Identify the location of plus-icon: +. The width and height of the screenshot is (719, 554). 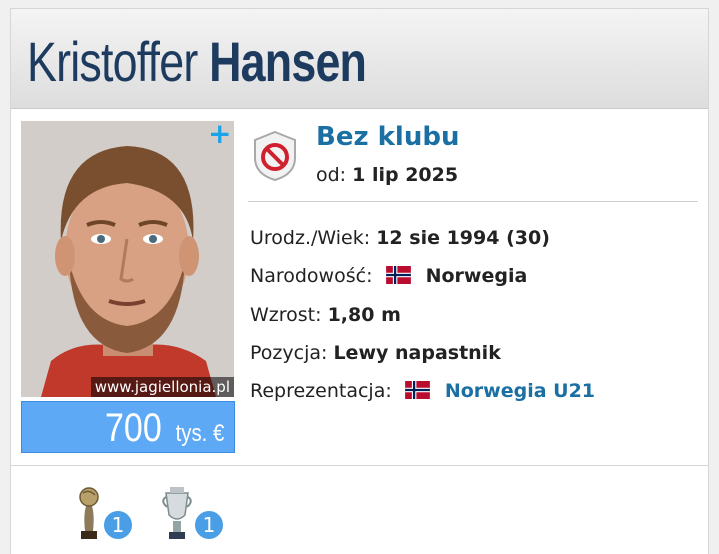
(219, 134).